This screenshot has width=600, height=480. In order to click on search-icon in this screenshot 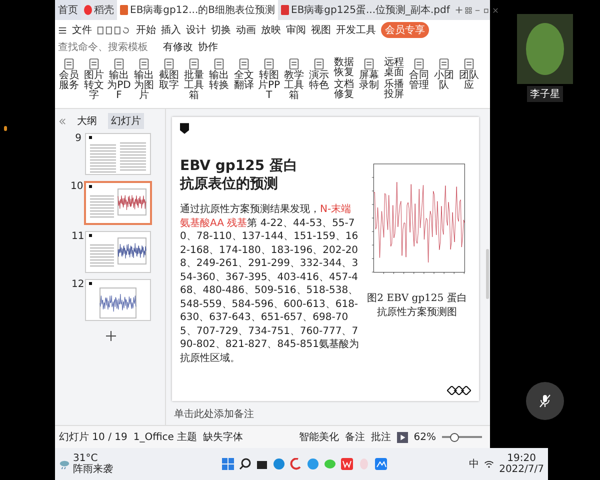, I will do `click(244, 464)`.